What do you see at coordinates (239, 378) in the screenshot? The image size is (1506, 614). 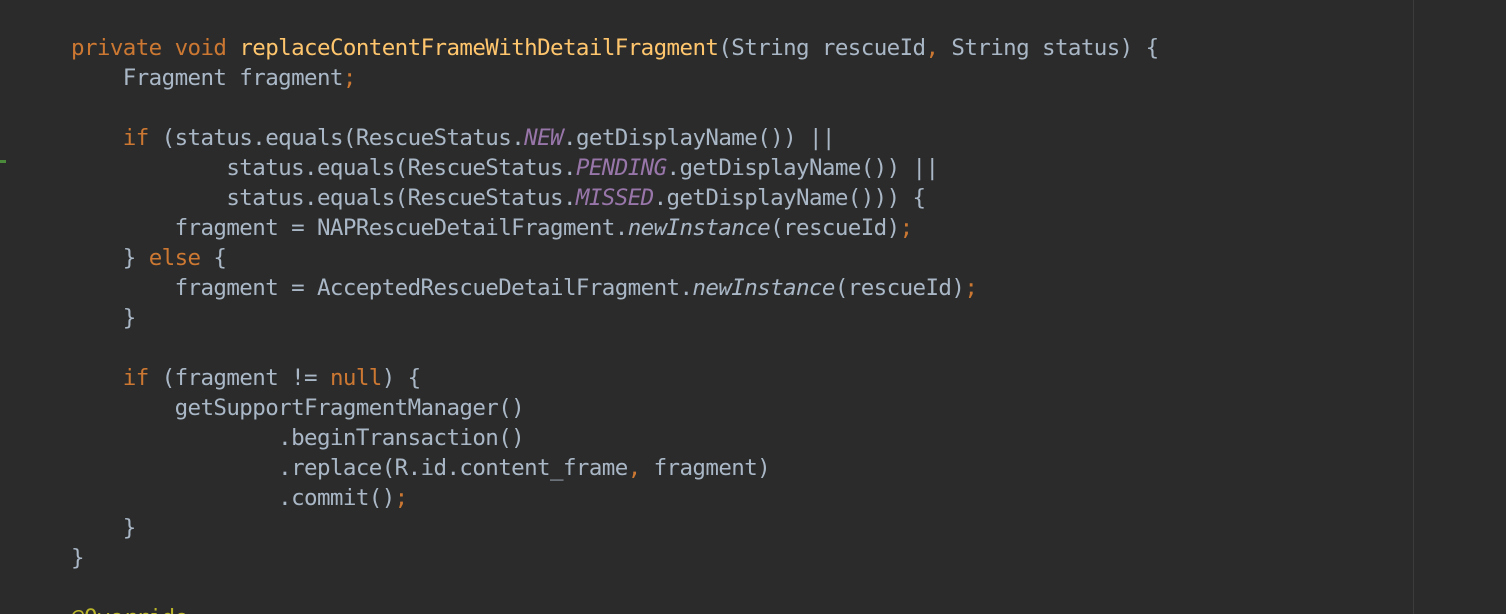 I see `code-token: (fragment !=` at bounding box center [239, 378].